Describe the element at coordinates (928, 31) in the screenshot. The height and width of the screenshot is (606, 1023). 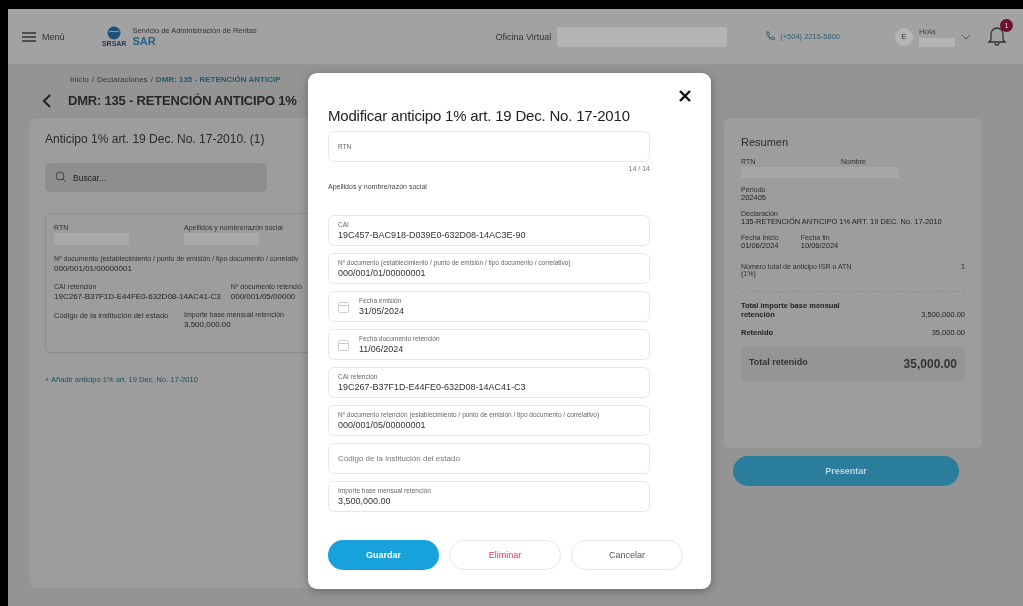
I see `greeting-text: Hola` at that location.